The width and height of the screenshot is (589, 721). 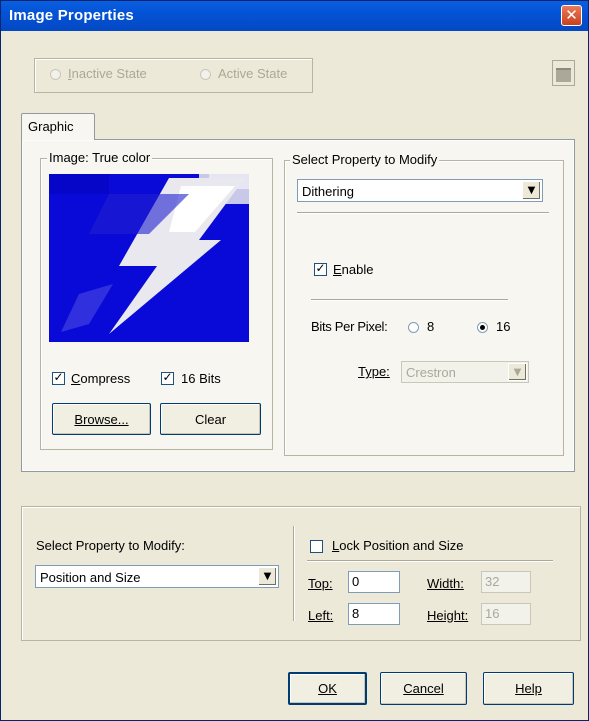 I want to click on image-group-legend: Image: True color, so click(x=100, y=157).